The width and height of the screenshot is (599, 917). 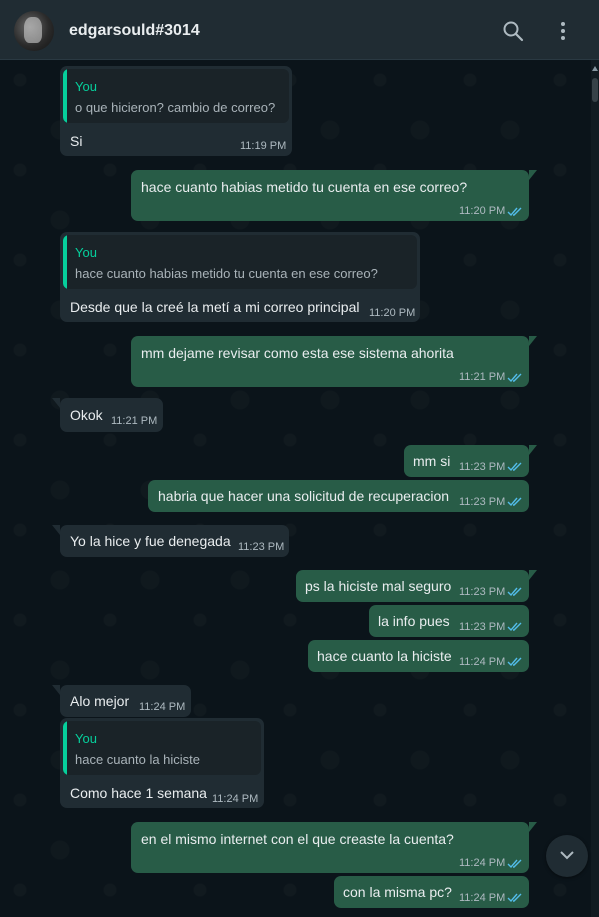 I want to click on message-incoming: Alo mejor 11:24 PM, so click(x=125, y=701).